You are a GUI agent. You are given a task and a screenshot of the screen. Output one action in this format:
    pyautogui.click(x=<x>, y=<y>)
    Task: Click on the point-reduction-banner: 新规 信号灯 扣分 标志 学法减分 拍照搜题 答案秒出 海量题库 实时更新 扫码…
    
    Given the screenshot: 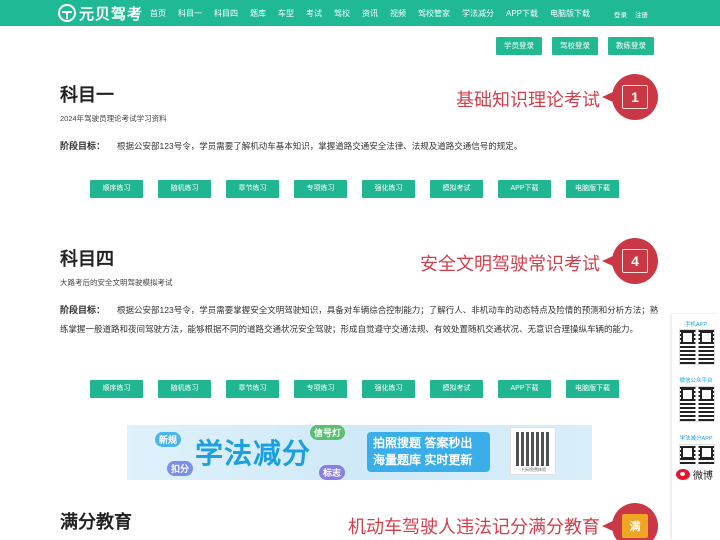 What is the action you would take?
    pyautogui.click(x=359, y=452)
    